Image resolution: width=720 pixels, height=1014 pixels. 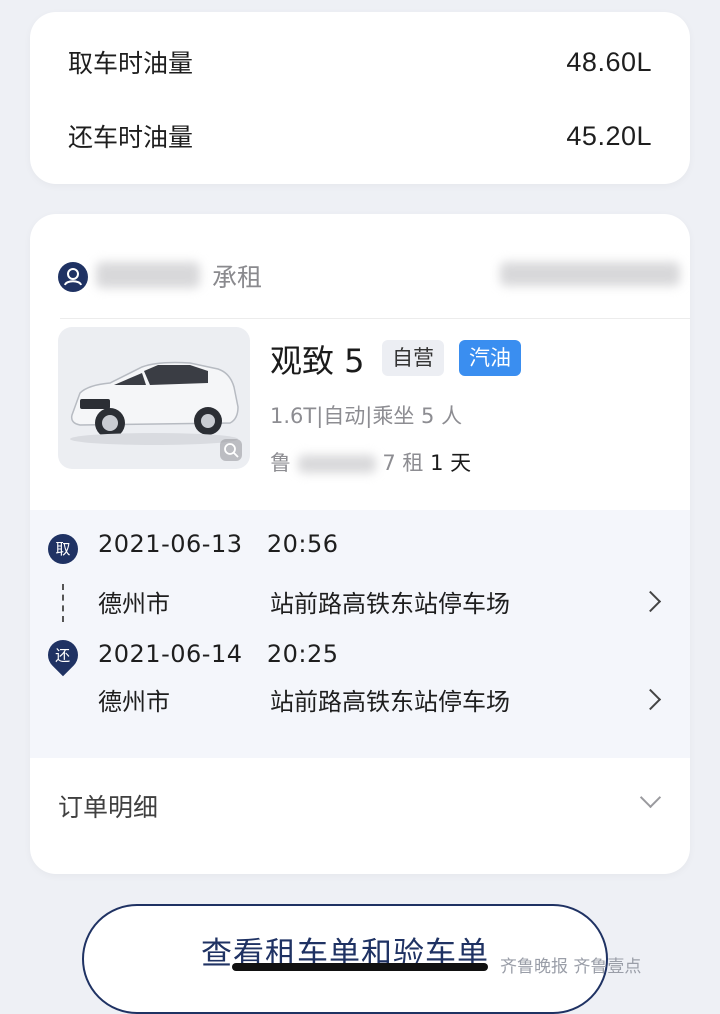 What do you see at coordinates (360, 967) in the screenshot?
I see `home-indicator` at bounding box center [360, 967].